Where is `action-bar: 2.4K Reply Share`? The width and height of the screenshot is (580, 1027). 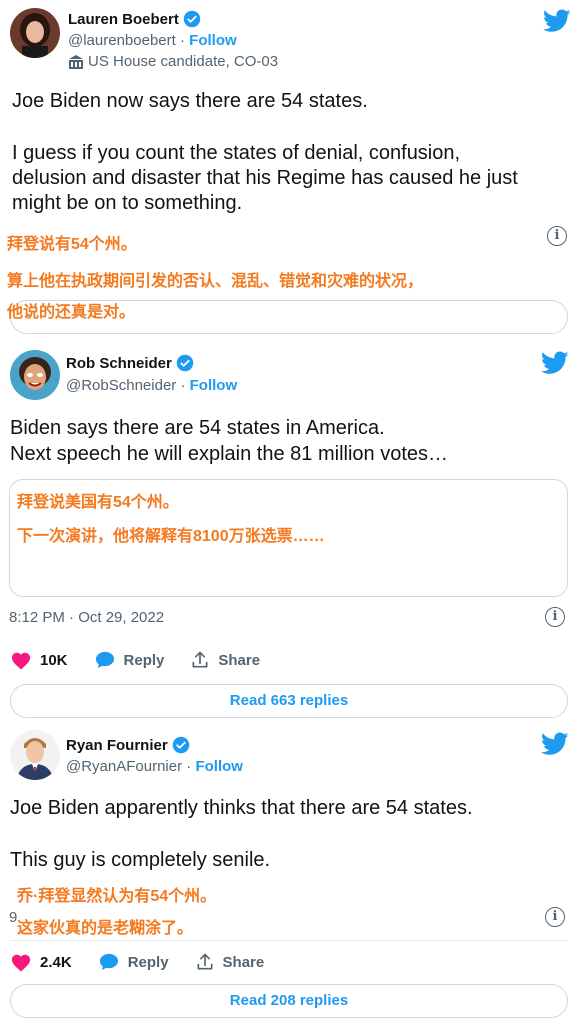
action-bar: 2.4K Reply Share is located at coordinates (150, 962).